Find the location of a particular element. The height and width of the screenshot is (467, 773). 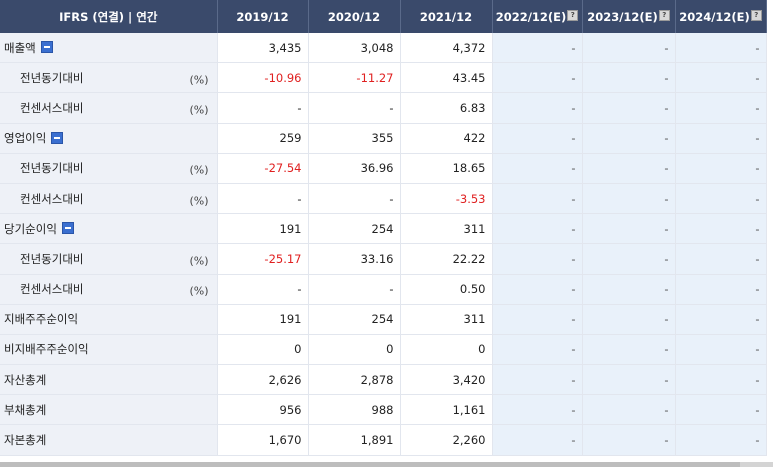

period-type-header: IFRS (연결) | 연간 is located at coordinates (109, 16).